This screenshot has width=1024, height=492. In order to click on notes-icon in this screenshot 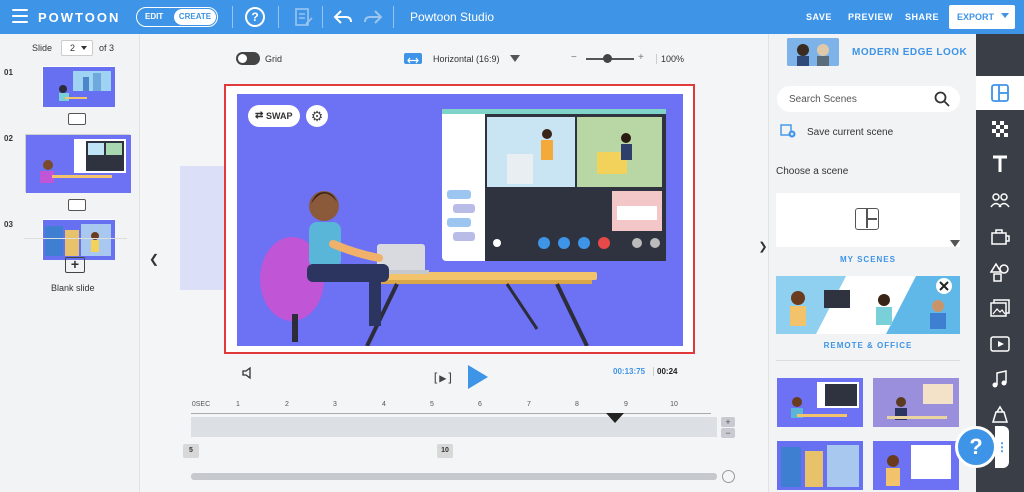, I will do `click(303, 17)`.